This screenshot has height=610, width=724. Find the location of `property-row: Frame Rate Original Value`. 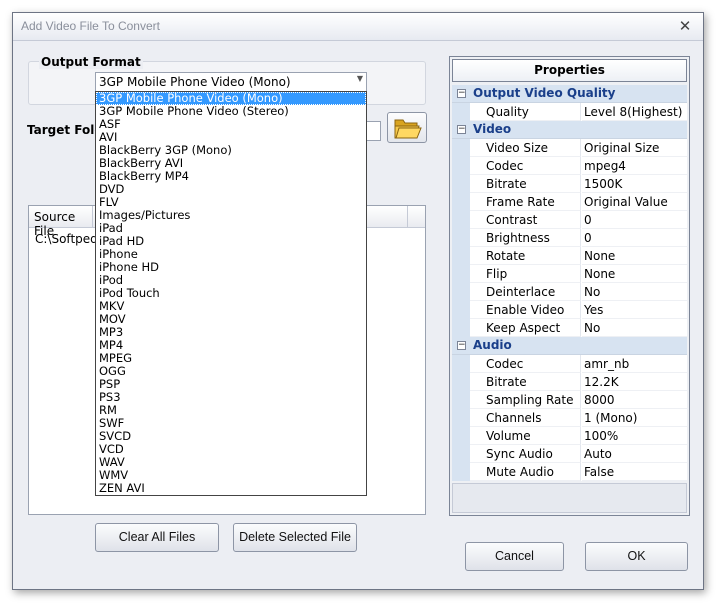

property-row: Frame Rate Original Value is located at coordinates (569, 202).